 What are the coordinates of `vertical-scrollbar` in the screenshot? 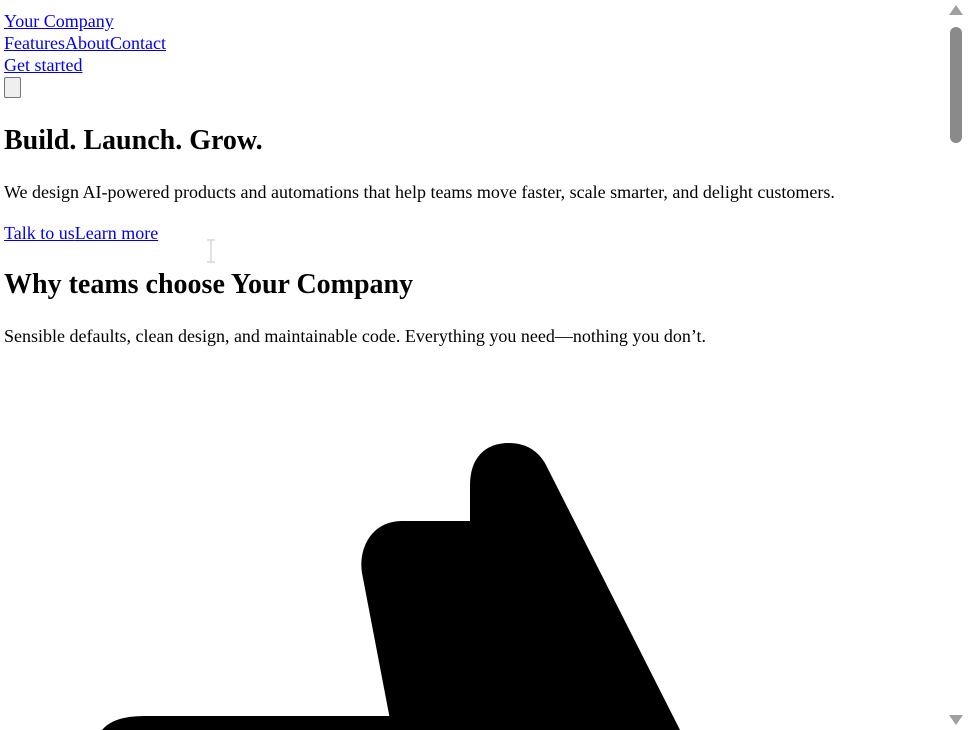 It's located at (956, 365).